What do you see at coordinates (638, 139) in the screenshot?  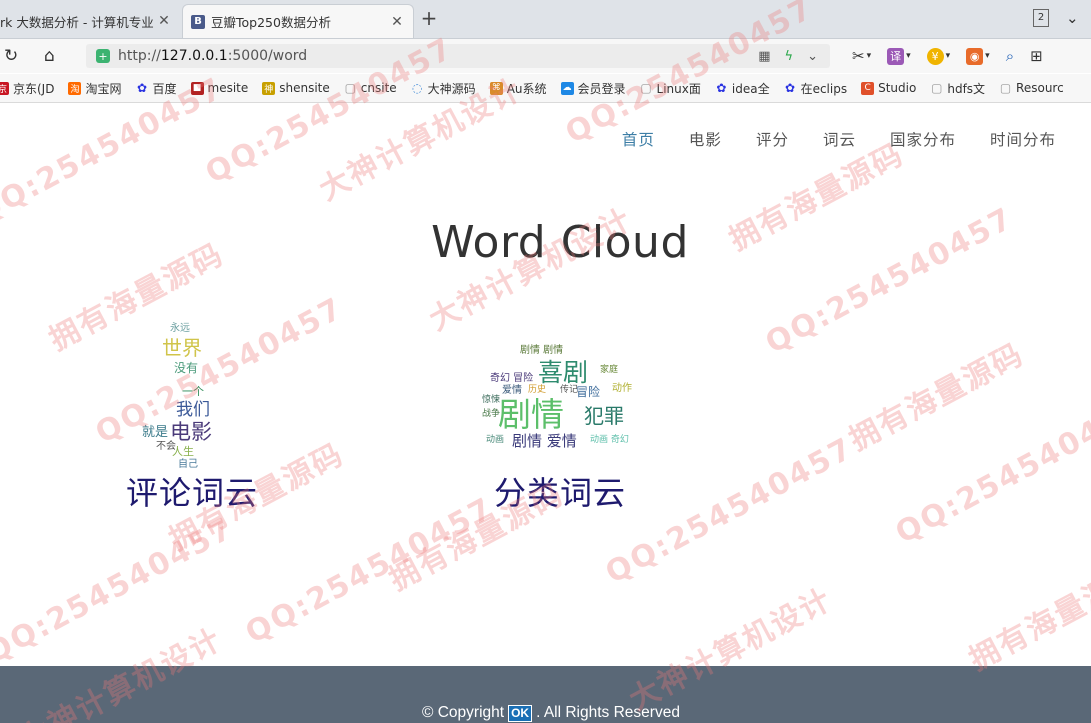 I see `nav-link-0: 首页` at bounding box center [638, 139].